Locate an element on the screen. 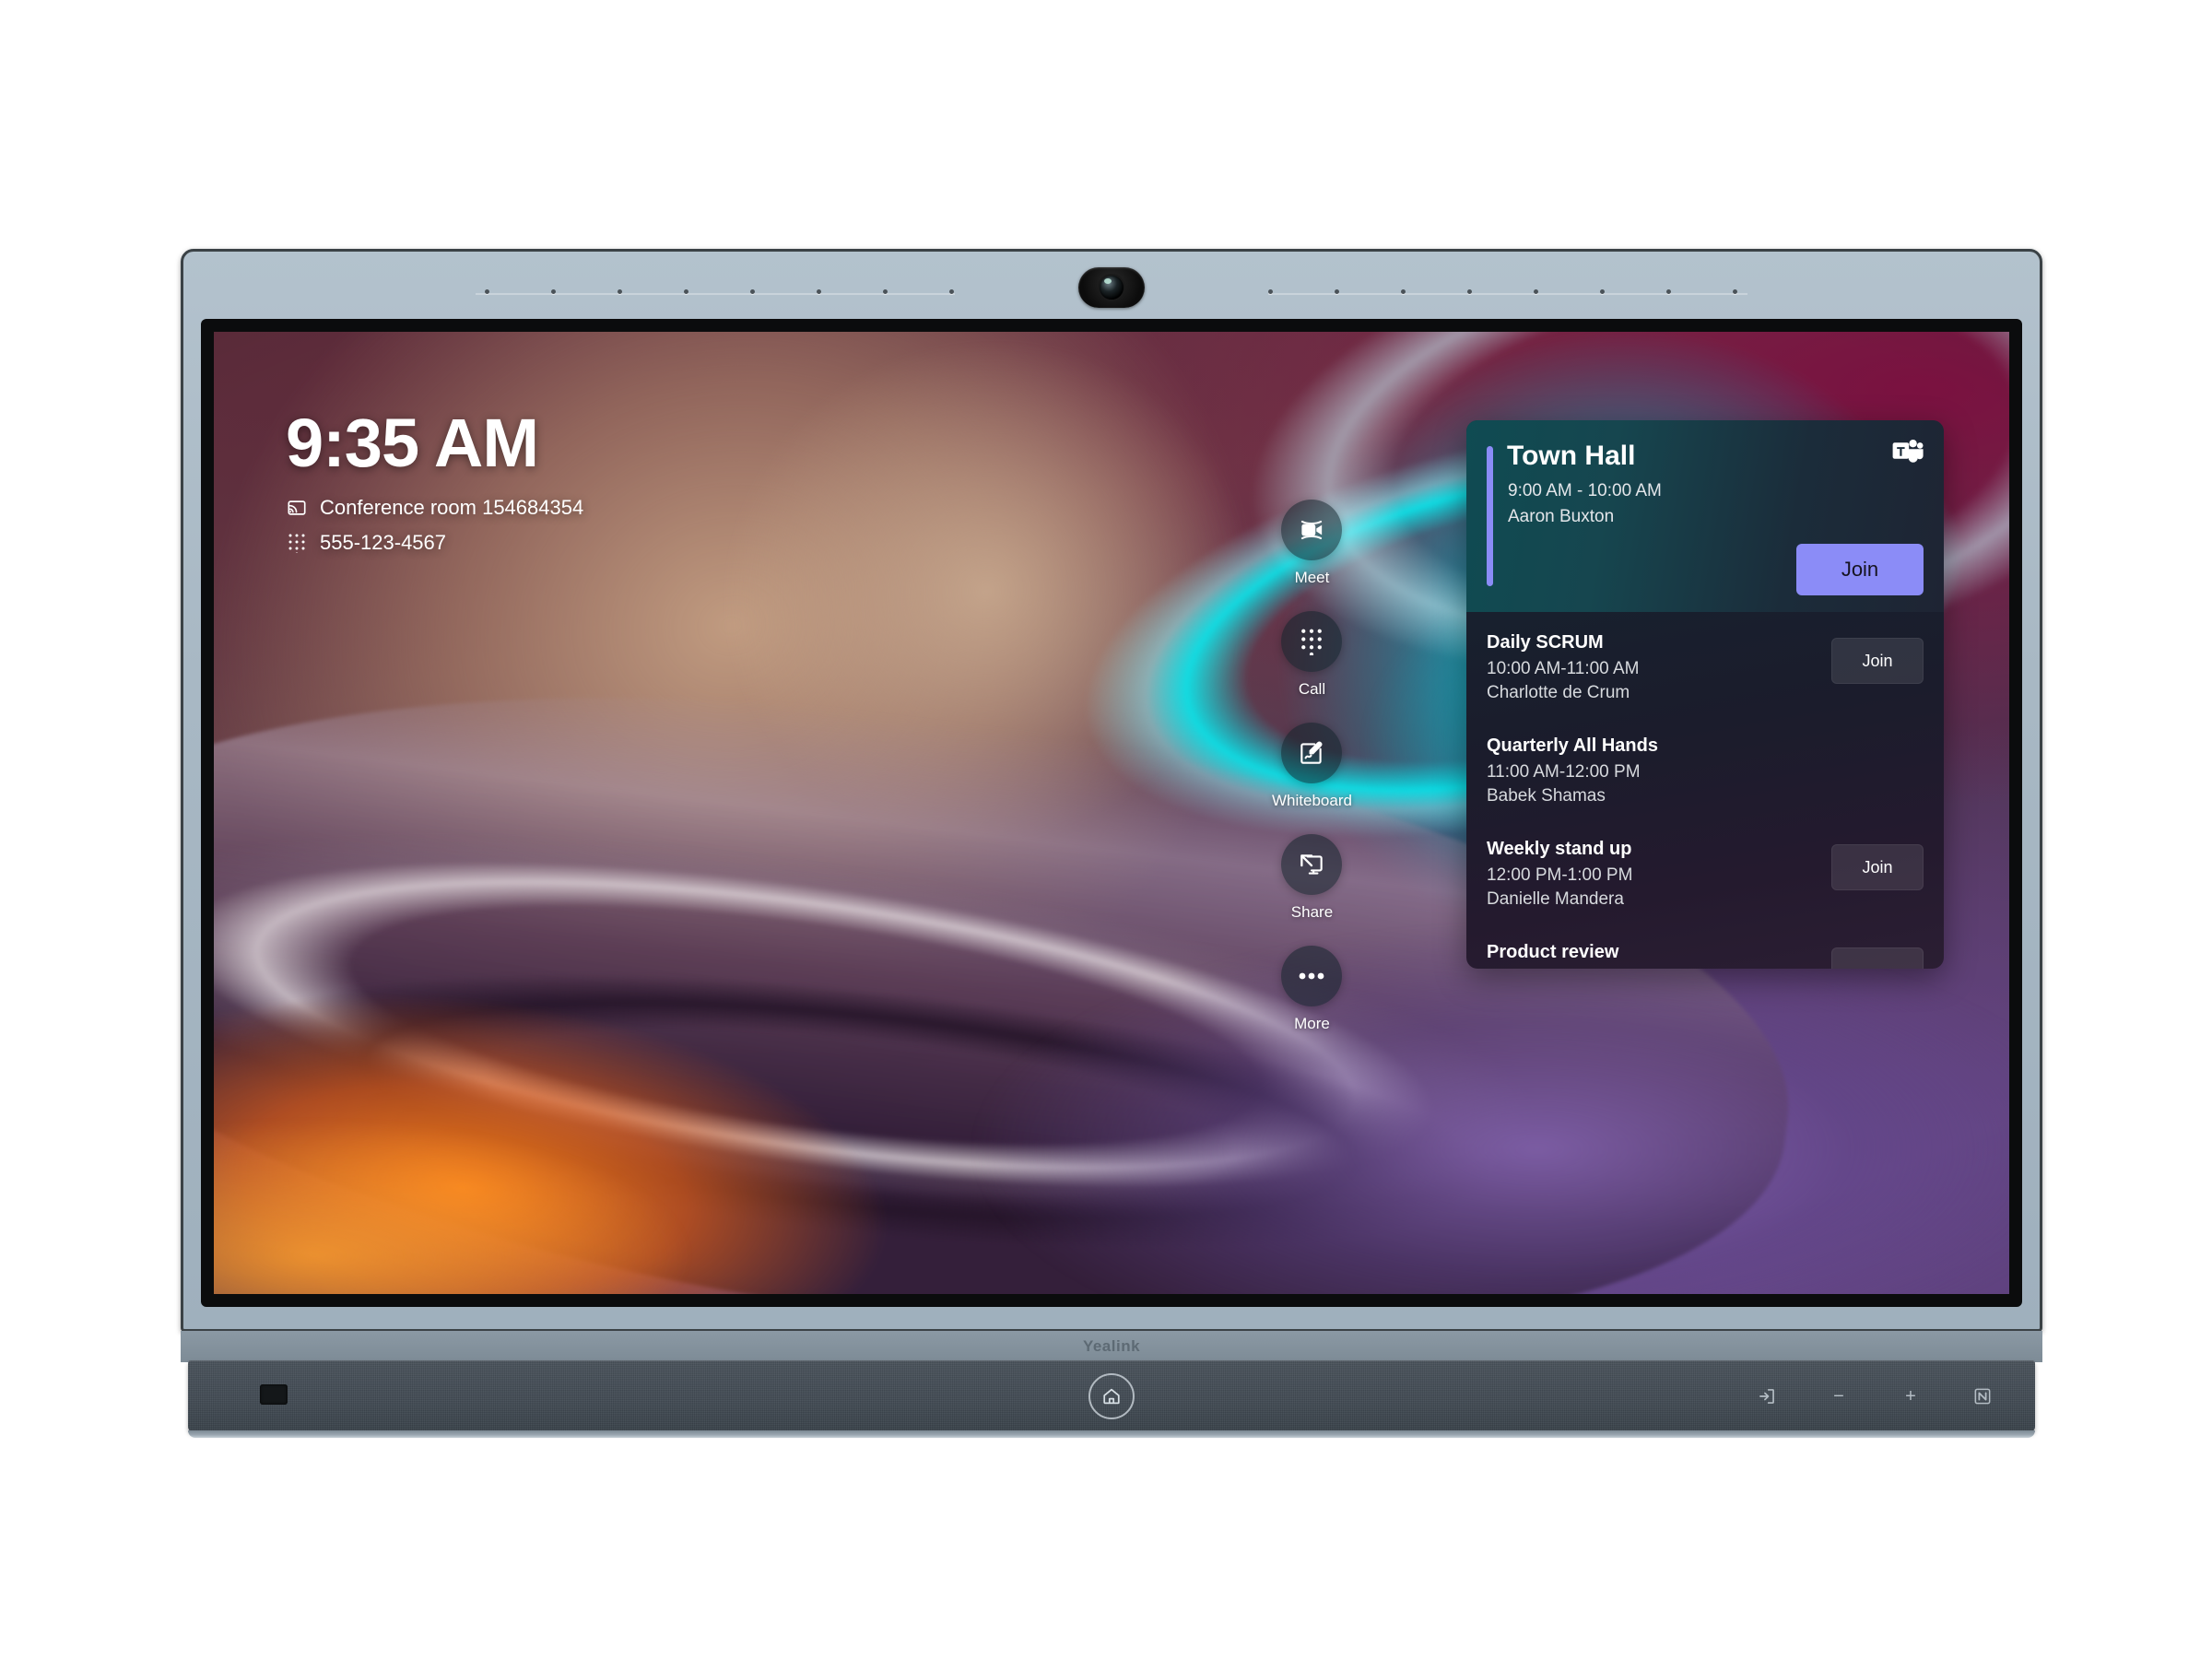 This screenshot has width=2212, height=1659. room-name-text: Conference room 154684354 is located at coordinates (452, 507).